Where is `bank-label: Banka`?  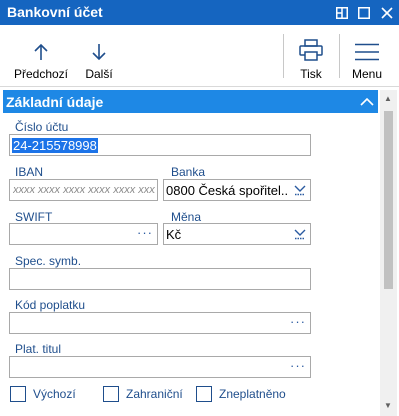 bank-label: Banka is located at coordinates (188, 172).